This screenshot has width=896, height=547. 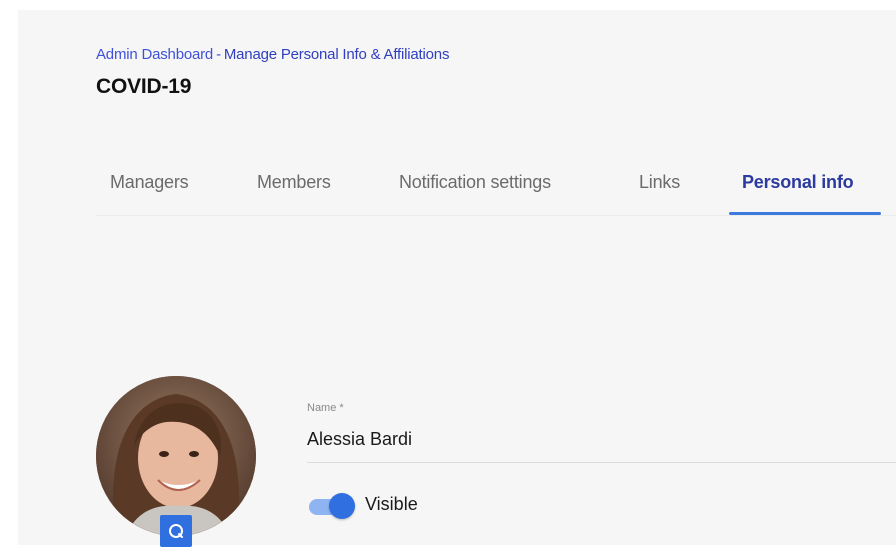 I want to click on tab-links: Links, so click(x=659, y=182).